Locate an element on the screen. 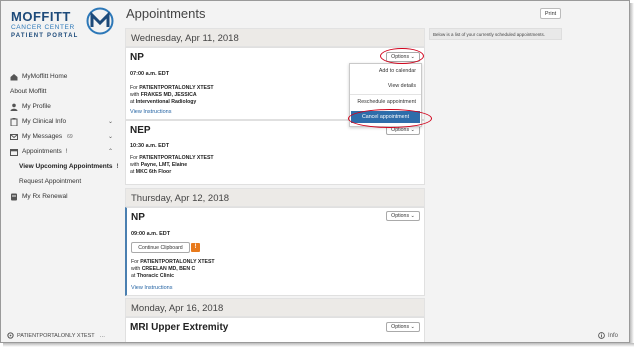 This screenshot has width=634, height=347. sidebar-item-request-appointment: Request Appointment is located at coordinates (60, 181).